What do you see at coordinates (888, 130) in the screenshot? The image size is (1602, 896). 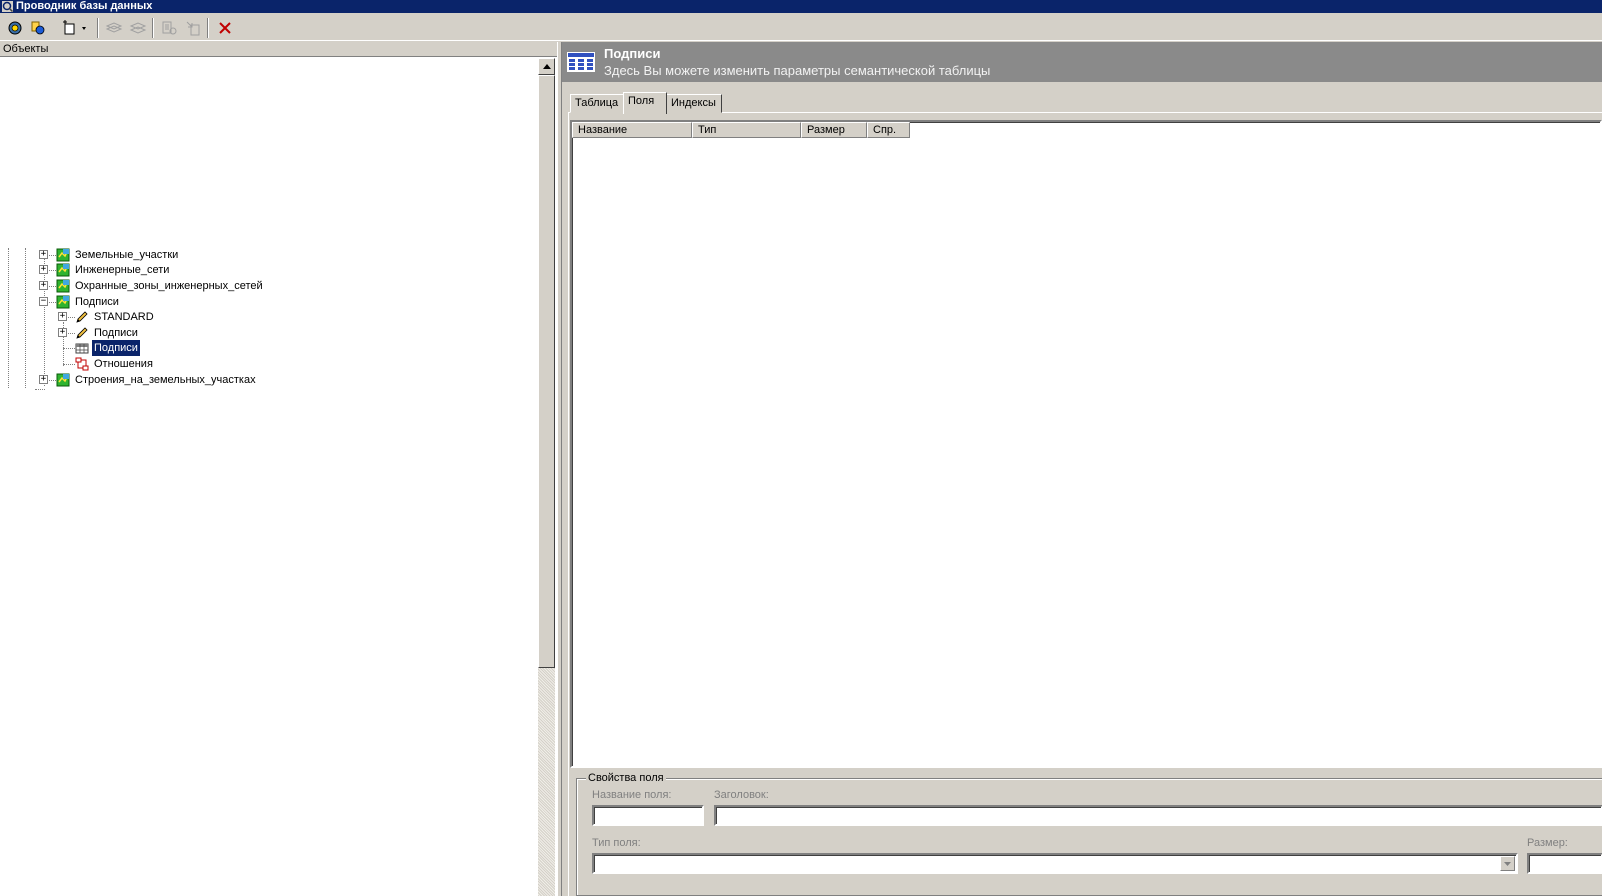 I see `column-header-ref: Спр.` at bounding box center [888, 130].